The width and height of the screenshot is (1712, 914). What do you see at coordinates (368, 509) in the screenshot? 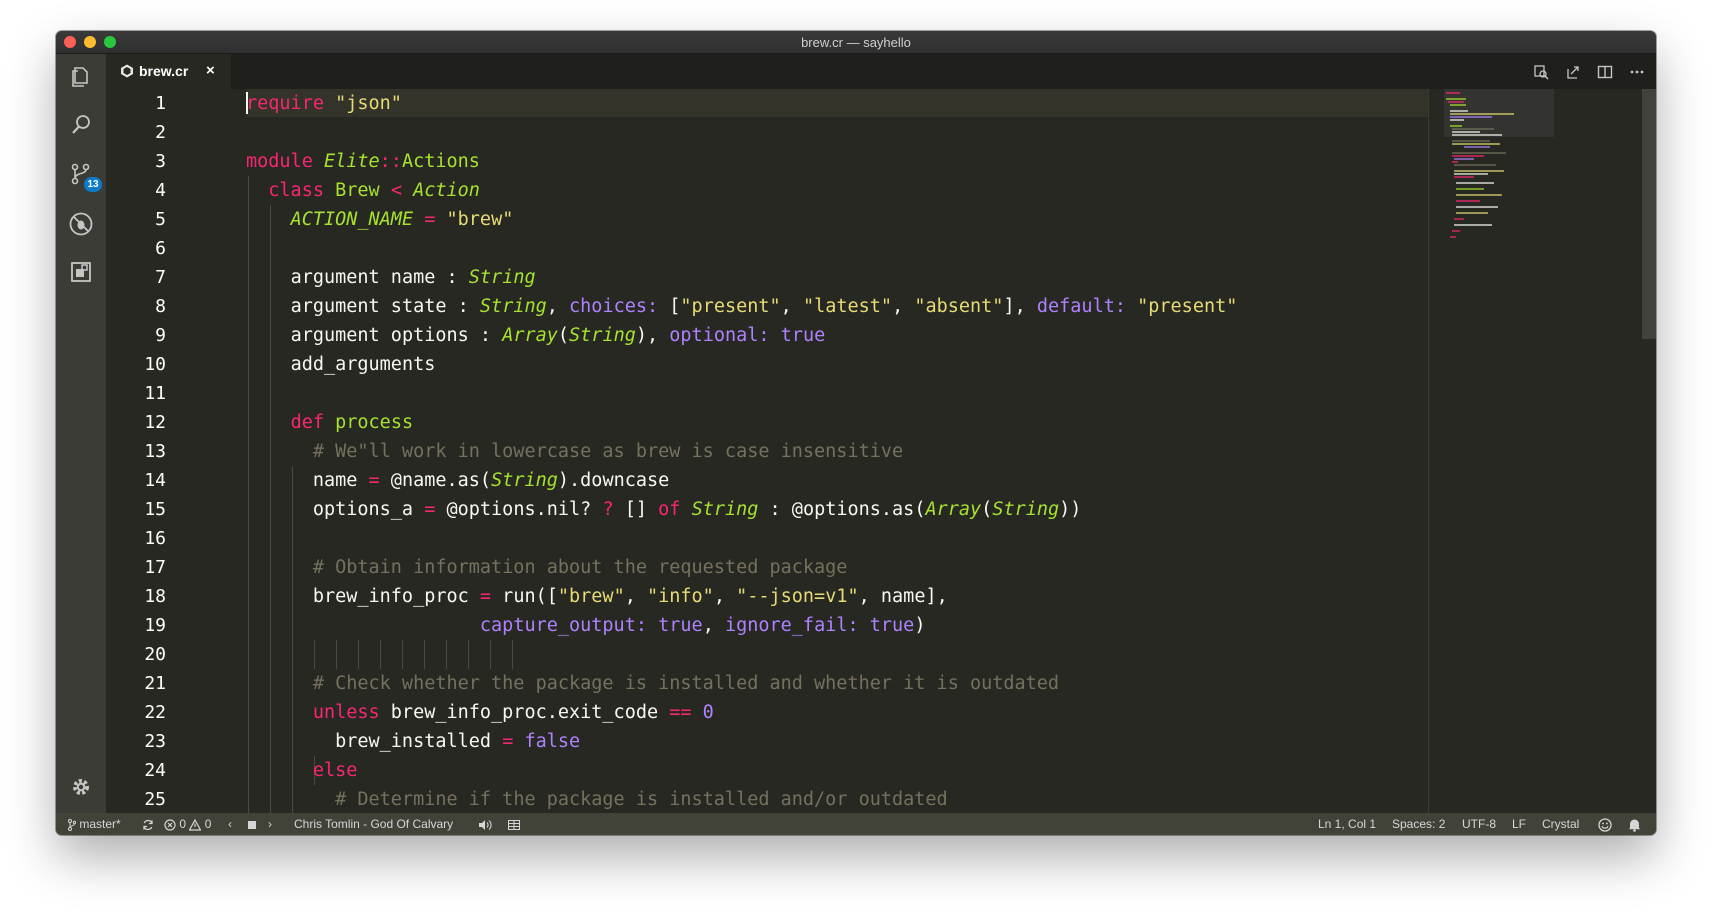
I see `code-token: options_a` at bounding box center [368, 509].